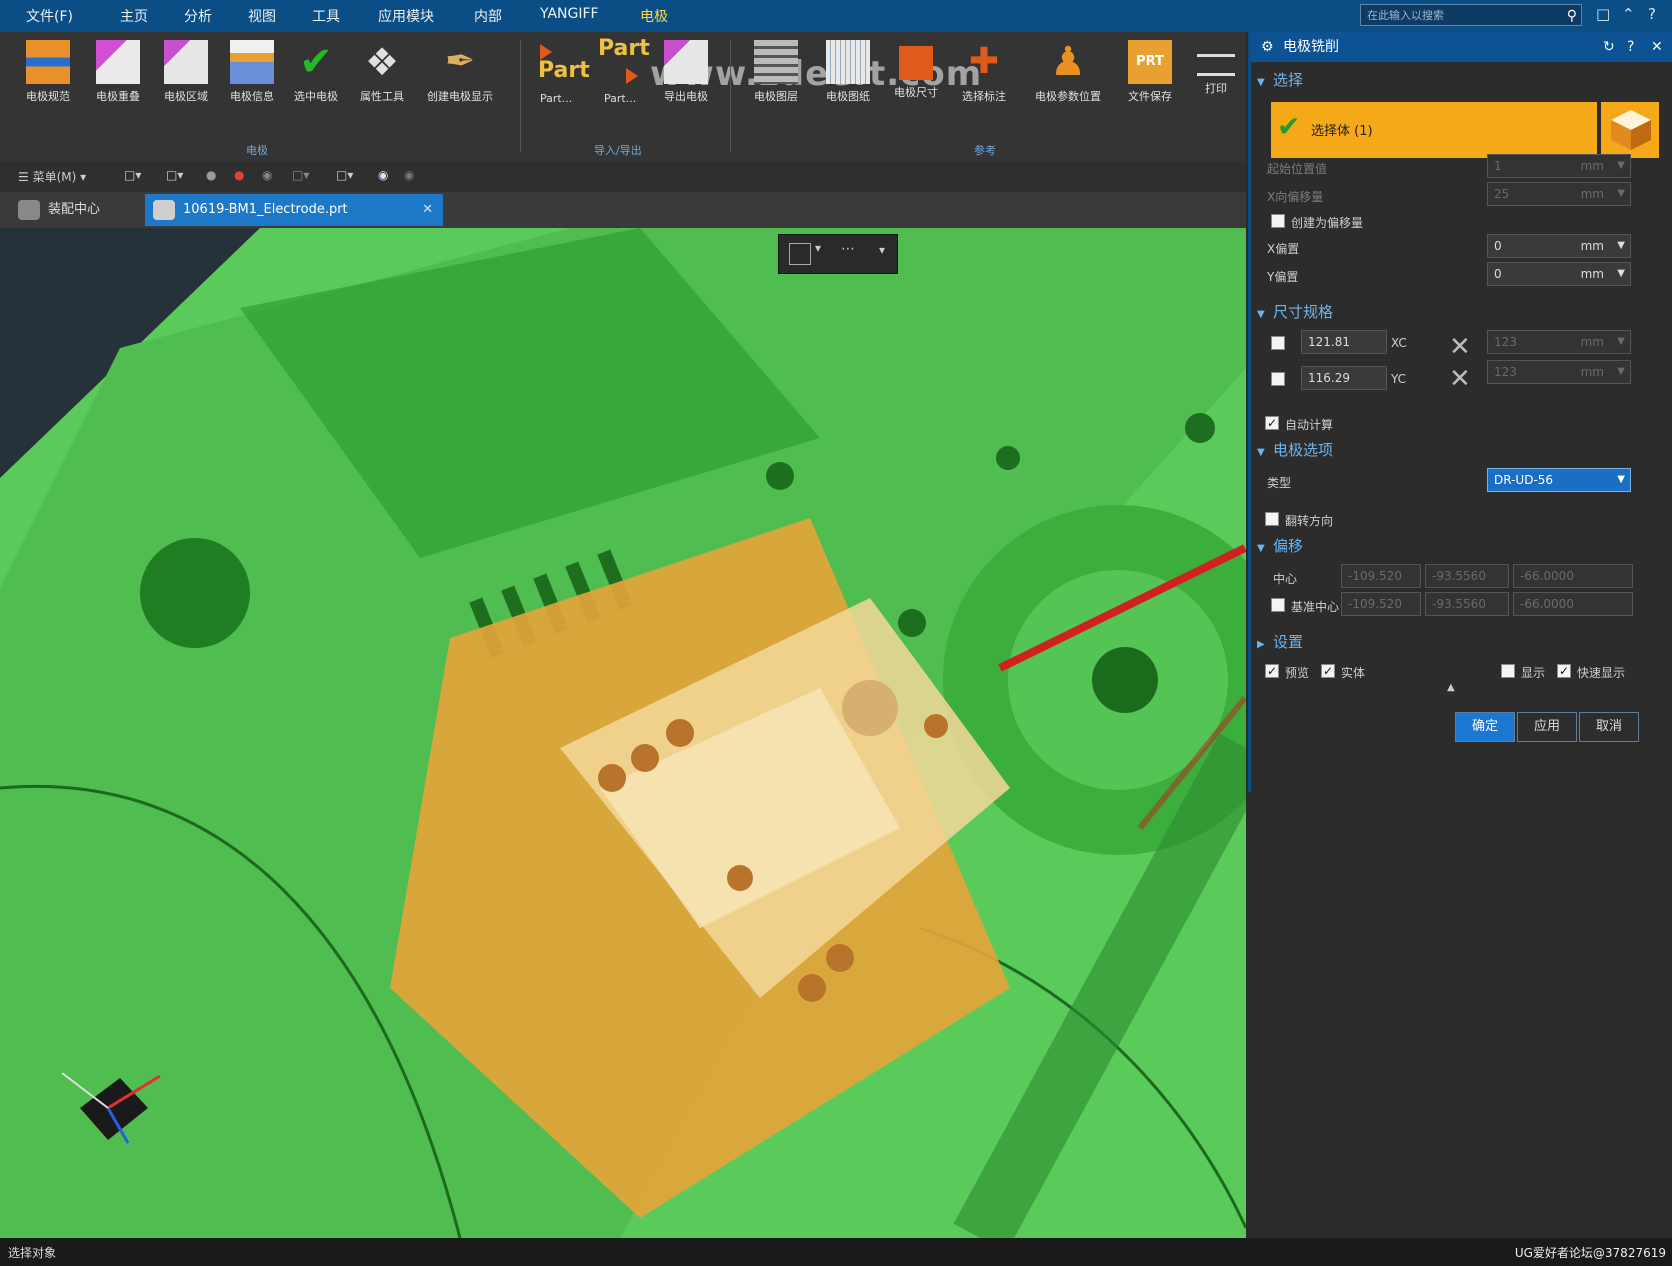 This screenshot has height=1266, width=1672. I want to click on use-default-checkbox, so click(1278, 221).